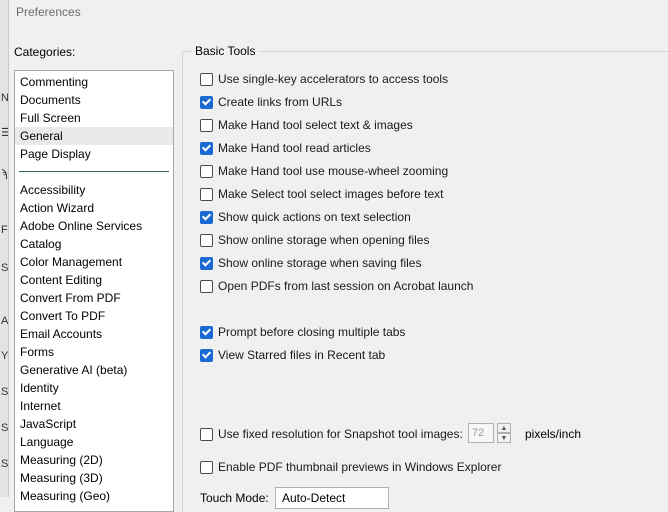 The width and height of the screenshot is (668, 512). What do you see at coordinates (94, 82) in the screenshot?
I see `category-item-commenting: Commenting` at bounding box center [94, 82].